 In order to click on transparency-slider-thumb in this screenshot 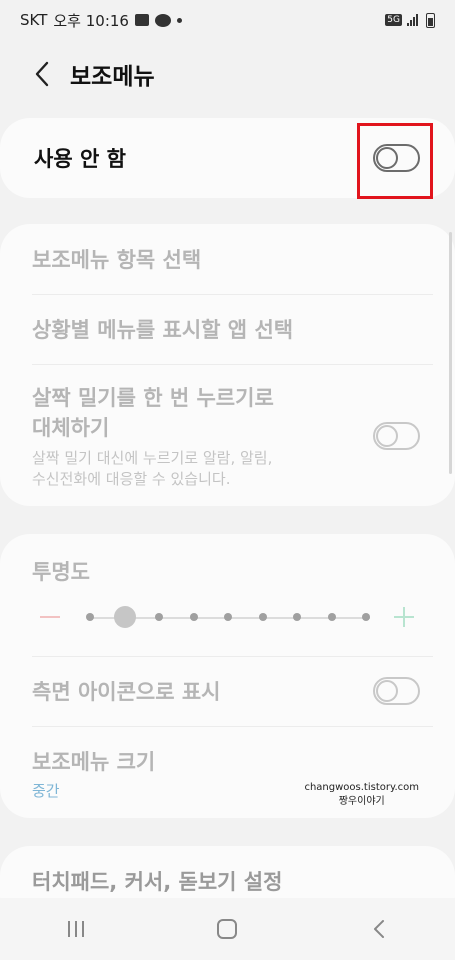, I will do `click(124, 617)`.